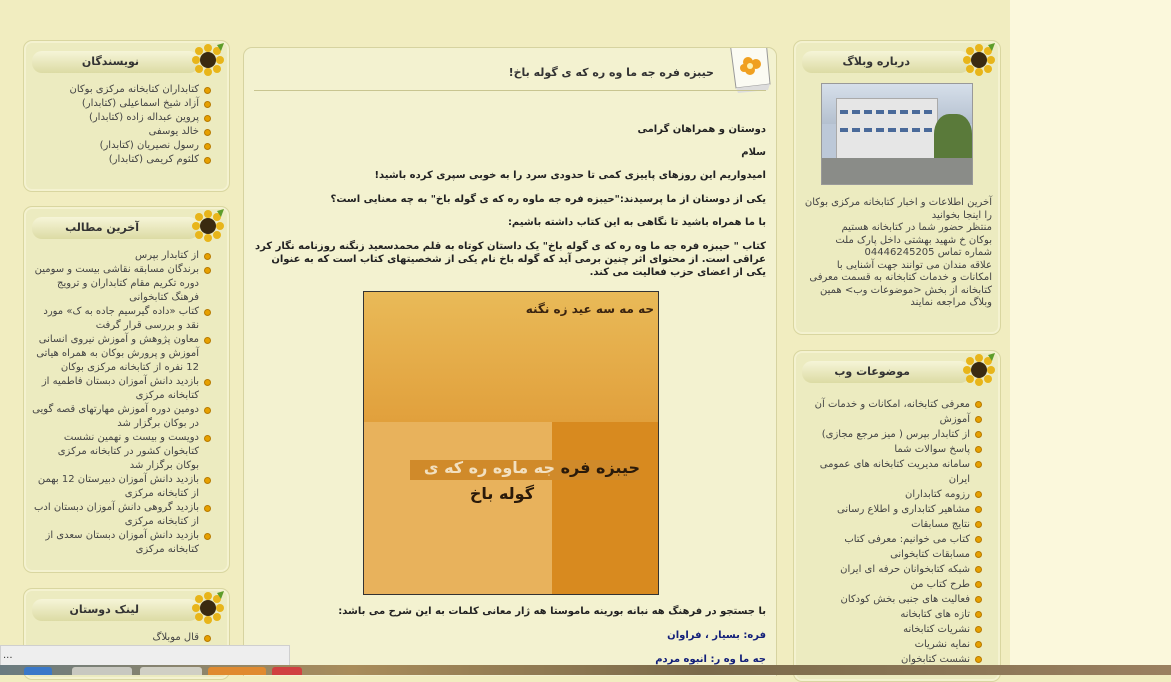 This screenshot has height=682, width=1171. What do you see at coordinates (892, 629) in the screenshot?
I see `topic-item: نشریات کتابخانه` at bounding box center [892, 629].